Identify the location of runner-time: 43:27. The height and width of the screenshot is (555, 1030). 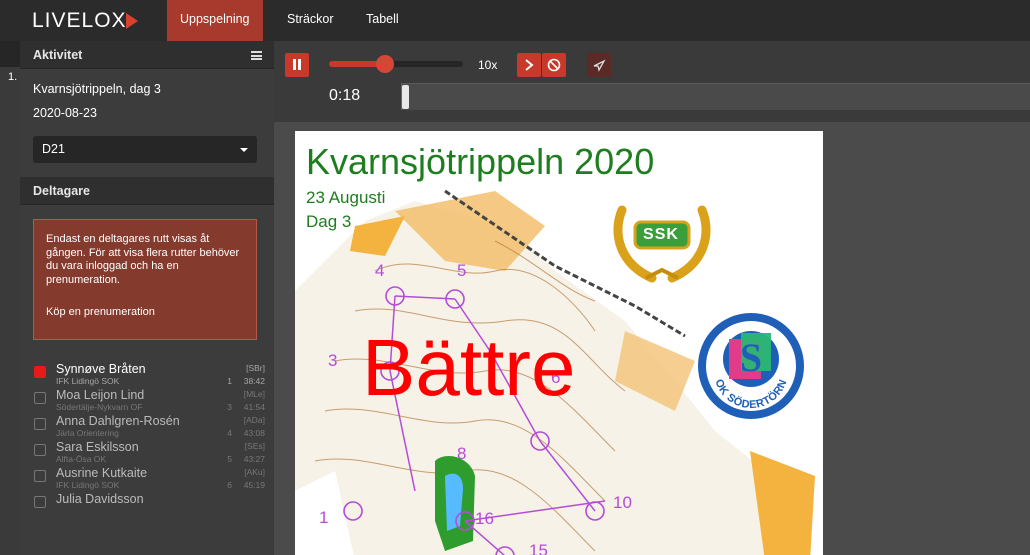
(254, 459).